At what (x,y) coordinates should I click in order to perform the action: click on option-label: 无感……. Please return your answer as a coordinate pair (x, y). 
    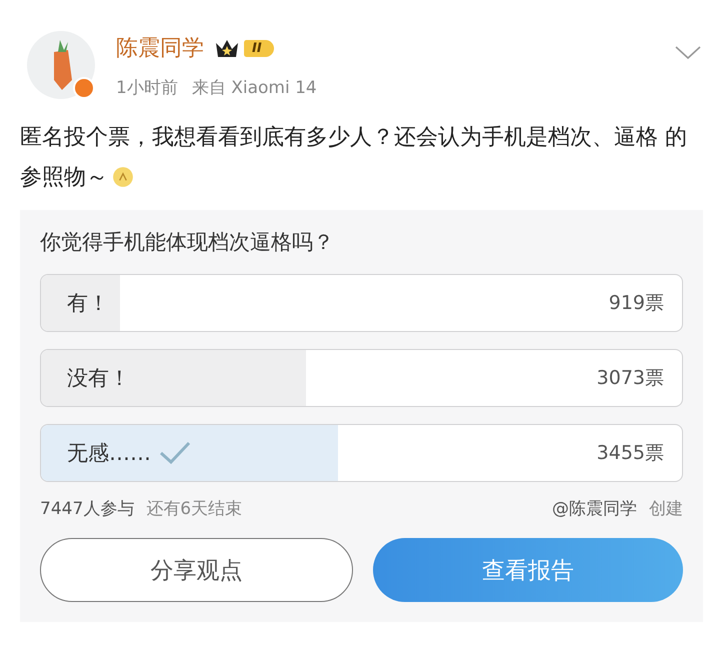
    Looking at the image, I should click on (109, 453).